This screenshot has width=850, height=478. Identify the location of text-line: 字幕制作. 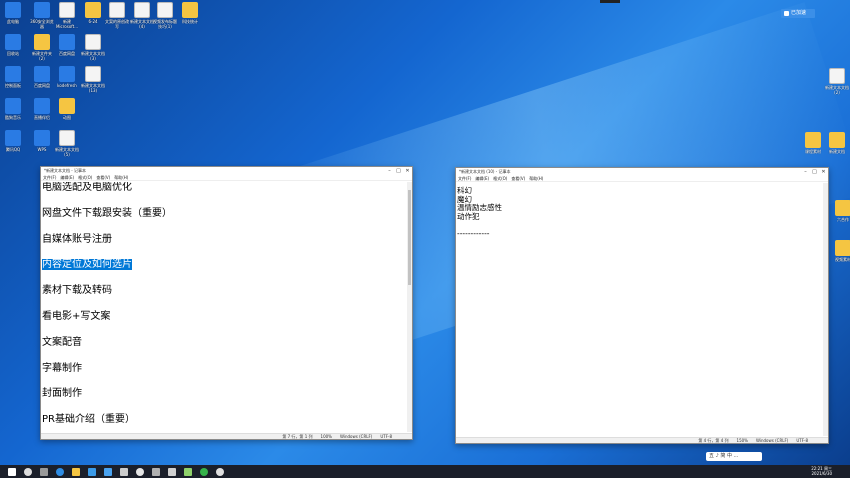
(224, 376).